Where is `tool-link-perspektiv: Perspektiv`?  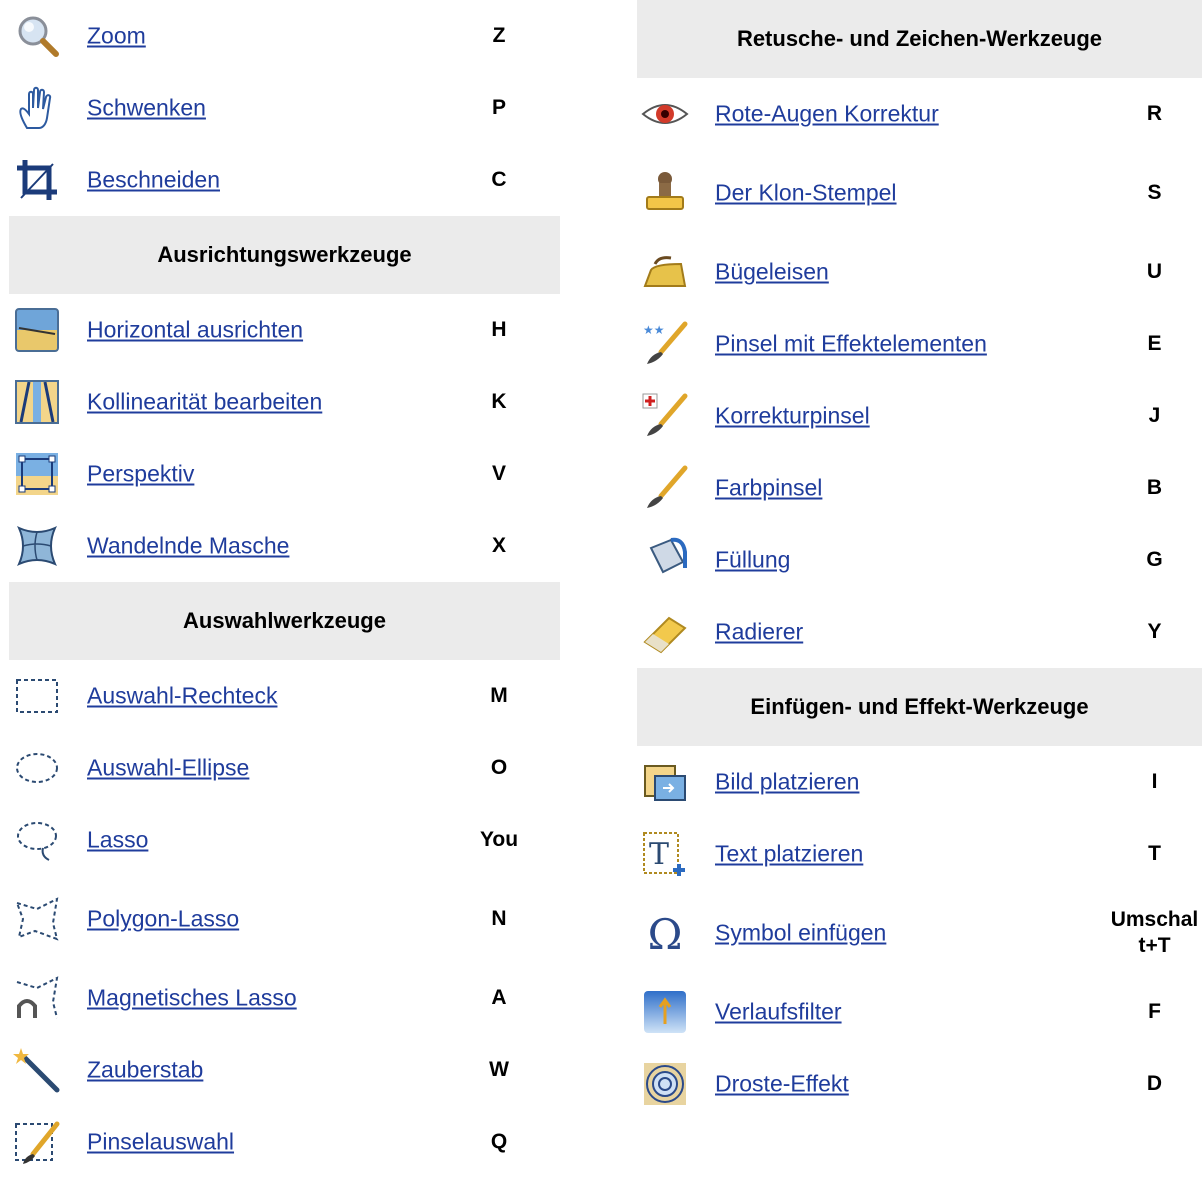 tool-link-perspektiv: Perspektiv is located at coordinates (140, 474).